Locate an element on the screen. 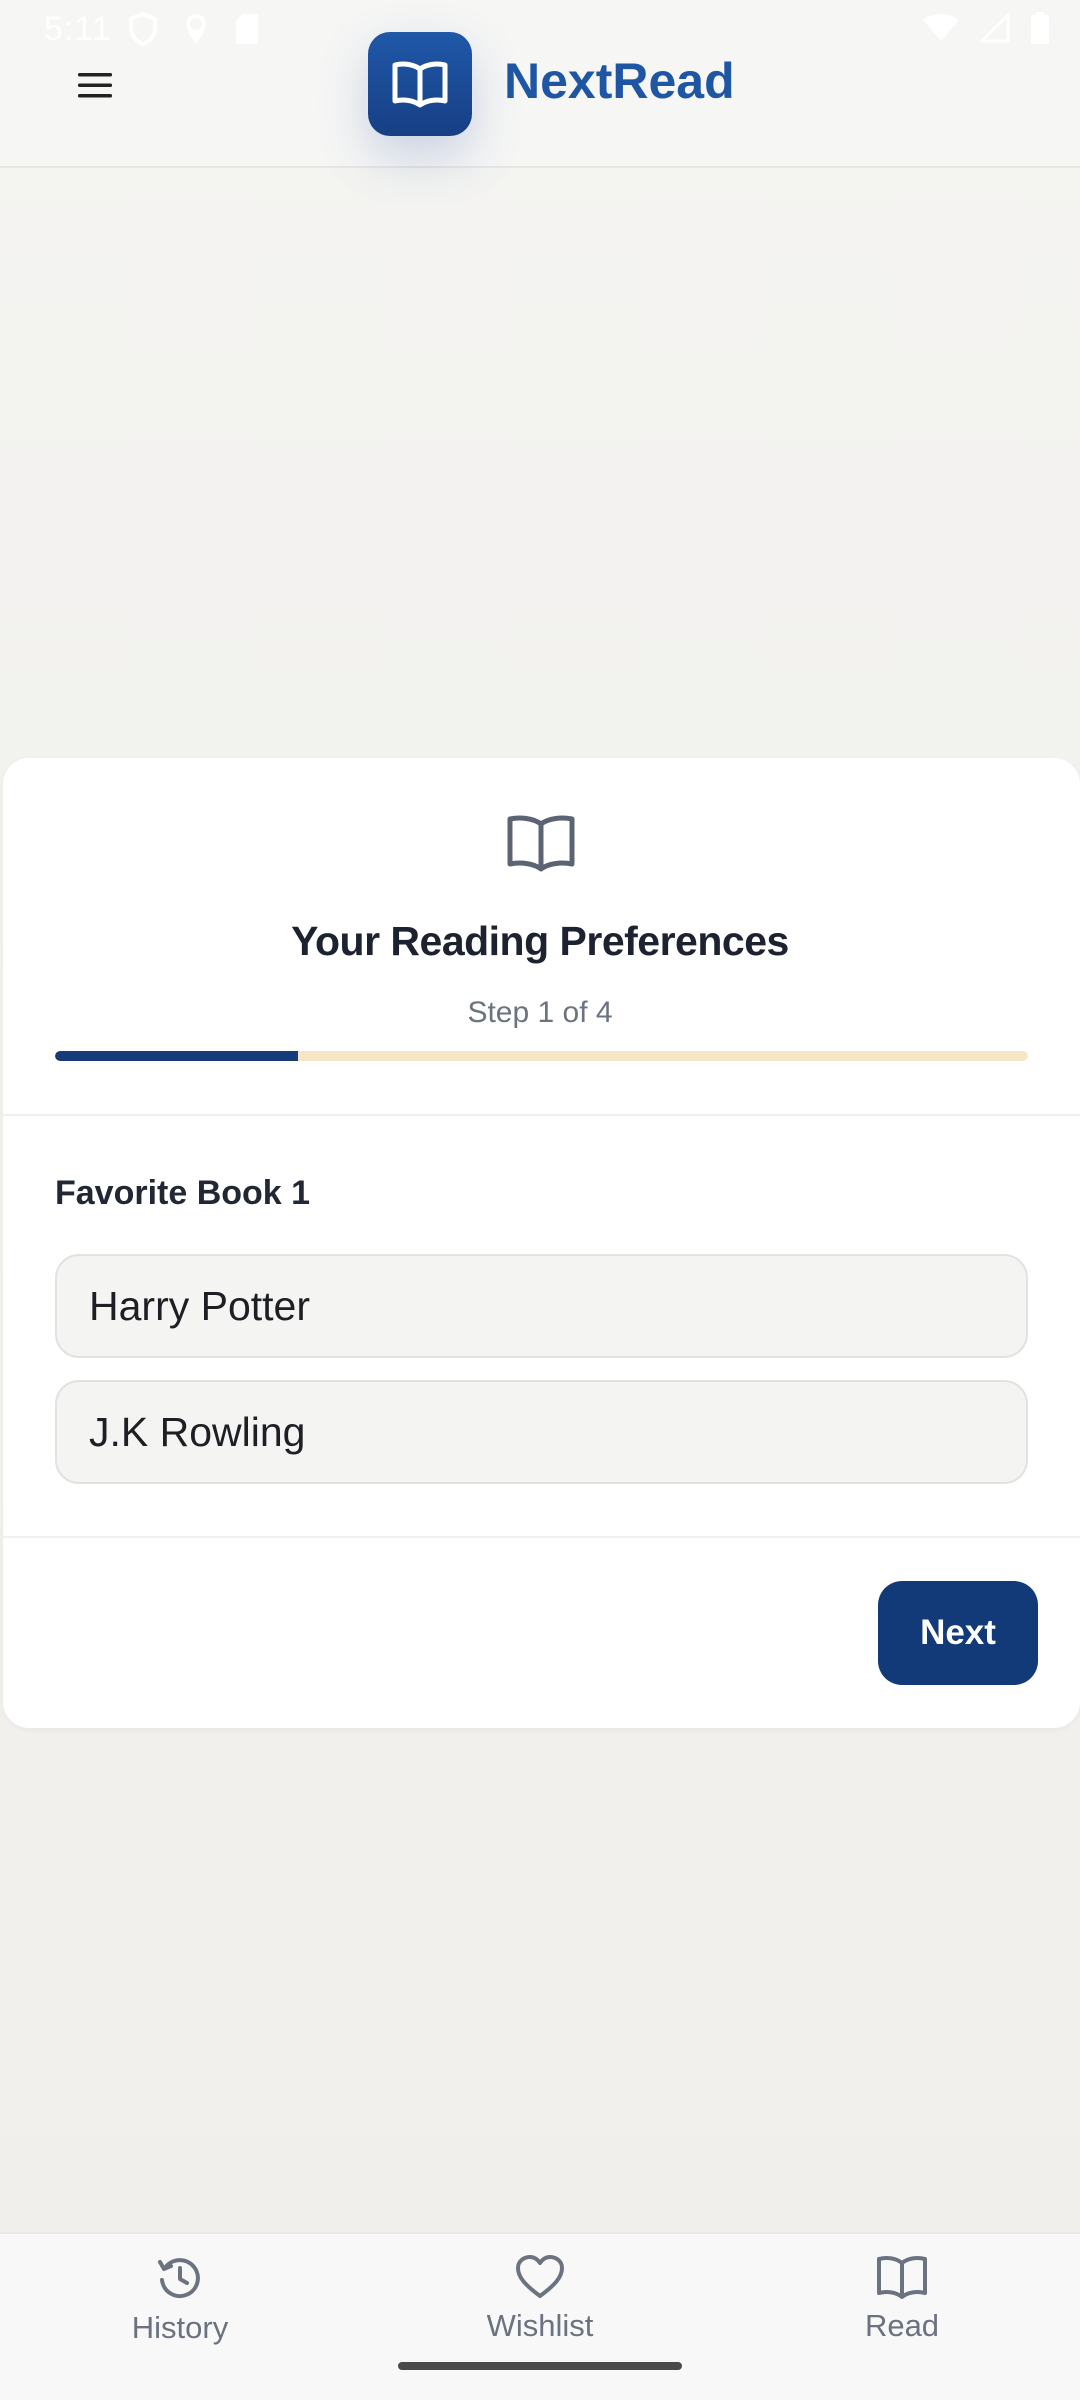  progress-bar is located at coordinates (541, 1056).